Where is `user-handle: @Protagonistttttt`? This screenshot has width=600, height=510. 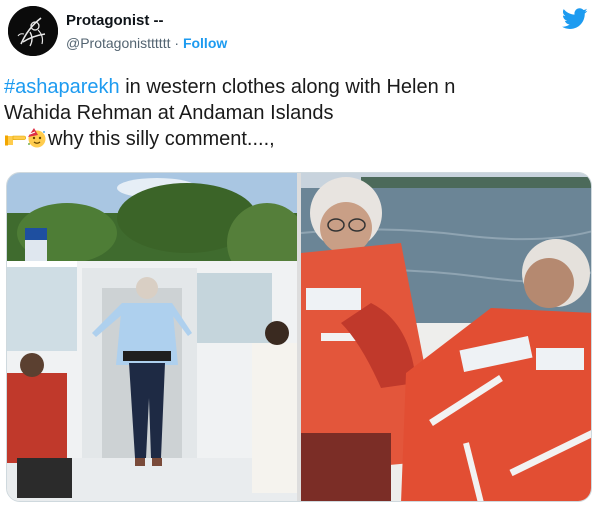 user-handle: @Protagonistttttt is located at coordinates (118, 43).